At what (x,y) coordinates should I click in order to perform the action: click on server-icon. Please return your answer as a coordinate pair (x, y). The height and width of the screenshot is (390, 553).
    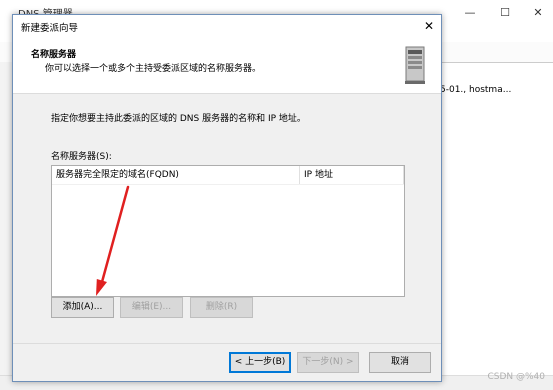
    Looking at the image, I should click on (415, 65).